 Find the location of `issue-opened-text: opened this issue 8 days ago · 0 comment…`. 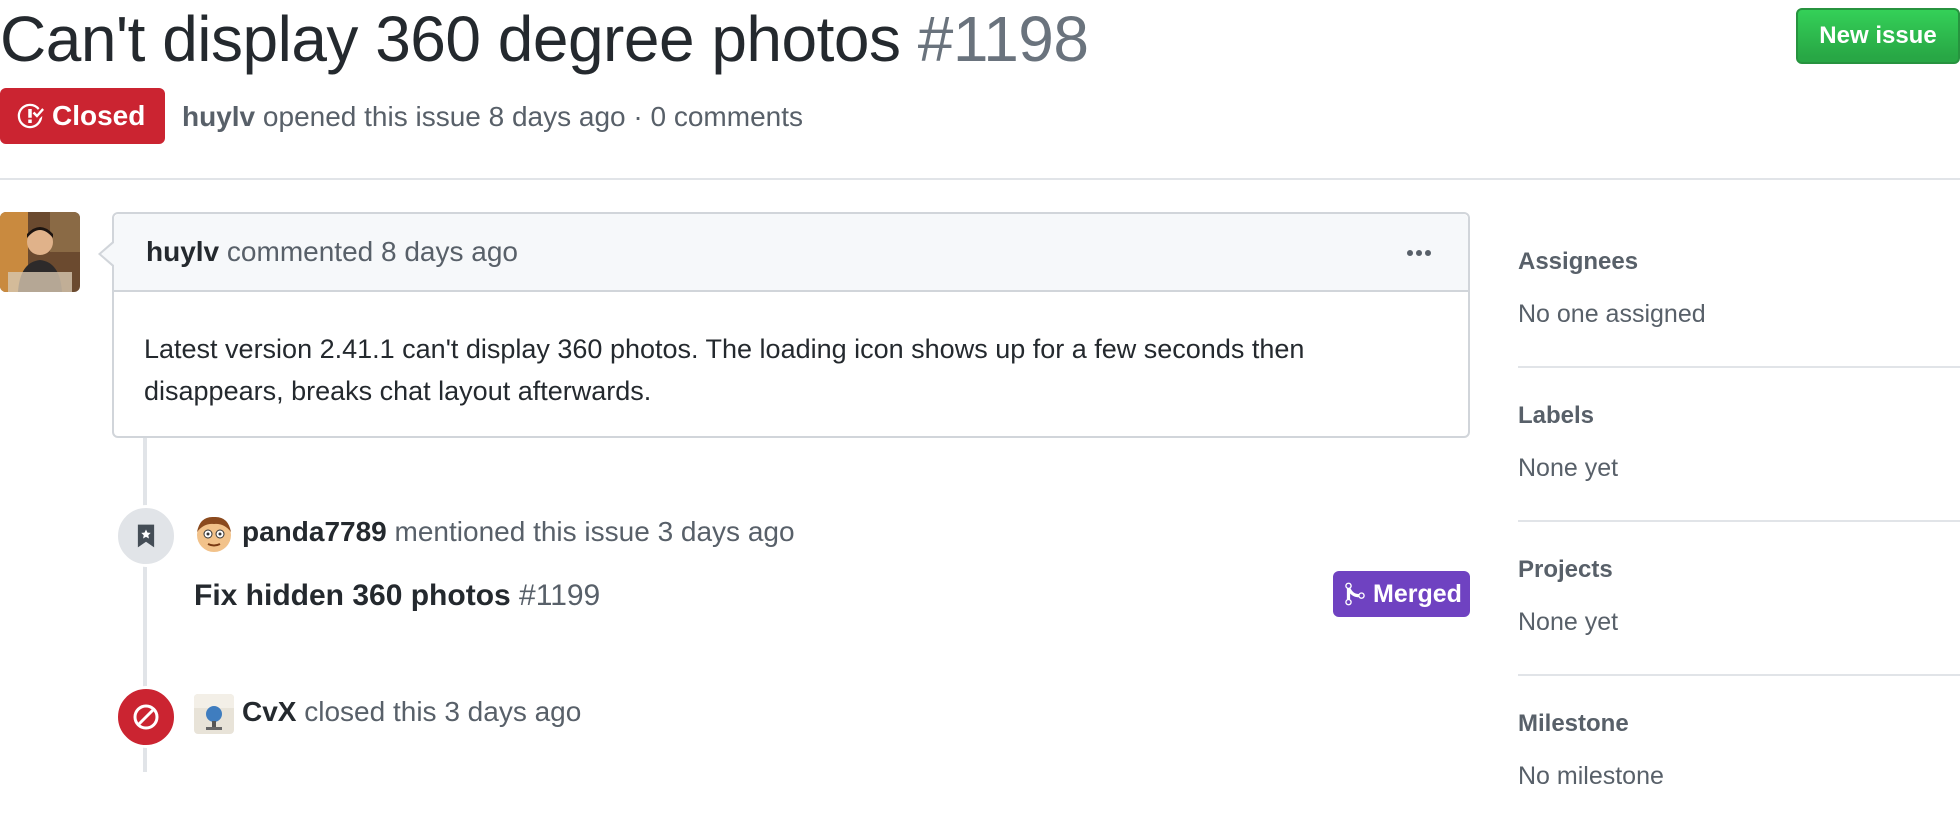

issue-opened-text: opened this issue 8 days ago · 0 comment… is located at coordinates (533, 116).